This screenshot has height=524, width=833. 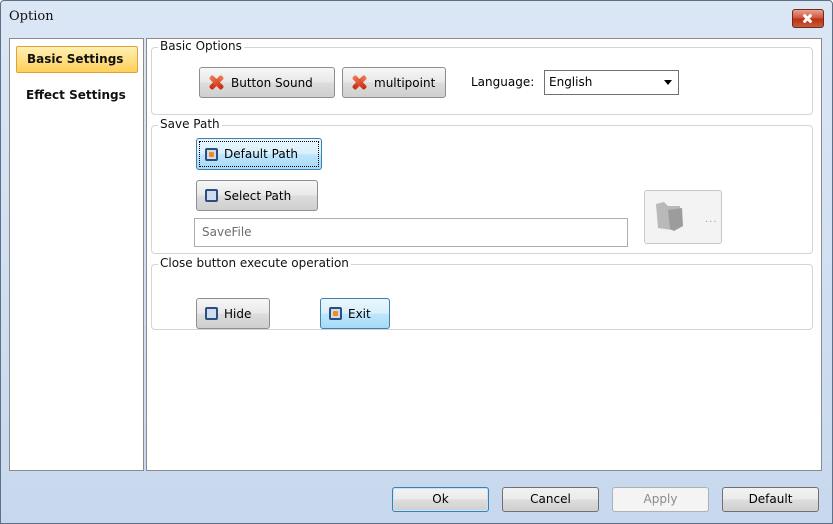 What do you see at coordinates (668, 82) in the screenshot?
I see `chevron-down-icon` at bounding box center [668, 82].